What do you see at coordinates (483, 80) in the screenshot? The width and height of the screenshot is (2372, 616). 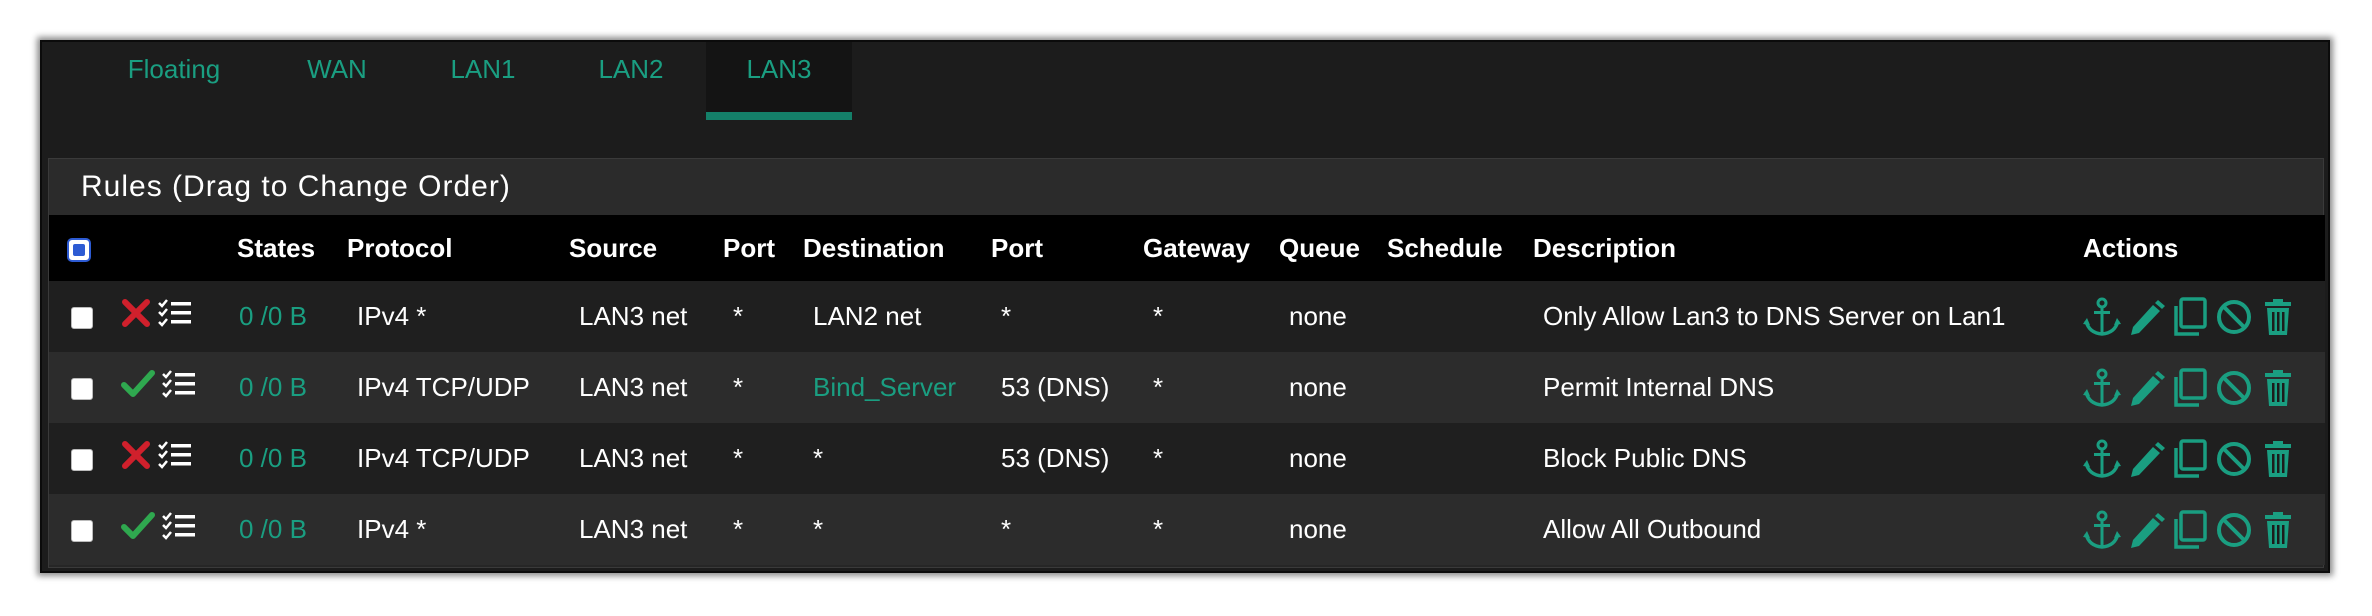 I see `tab-lan1: LAN1` at bounding box center [483, 80].